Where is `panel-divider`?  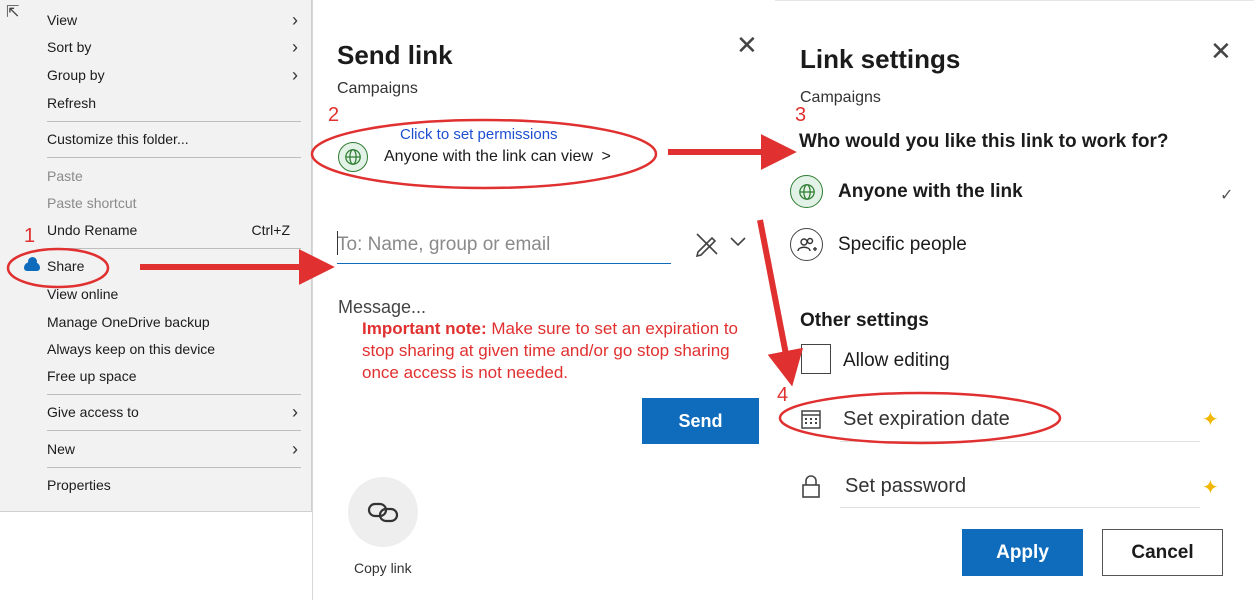
panel-divider is located at coordinates (312, 300).